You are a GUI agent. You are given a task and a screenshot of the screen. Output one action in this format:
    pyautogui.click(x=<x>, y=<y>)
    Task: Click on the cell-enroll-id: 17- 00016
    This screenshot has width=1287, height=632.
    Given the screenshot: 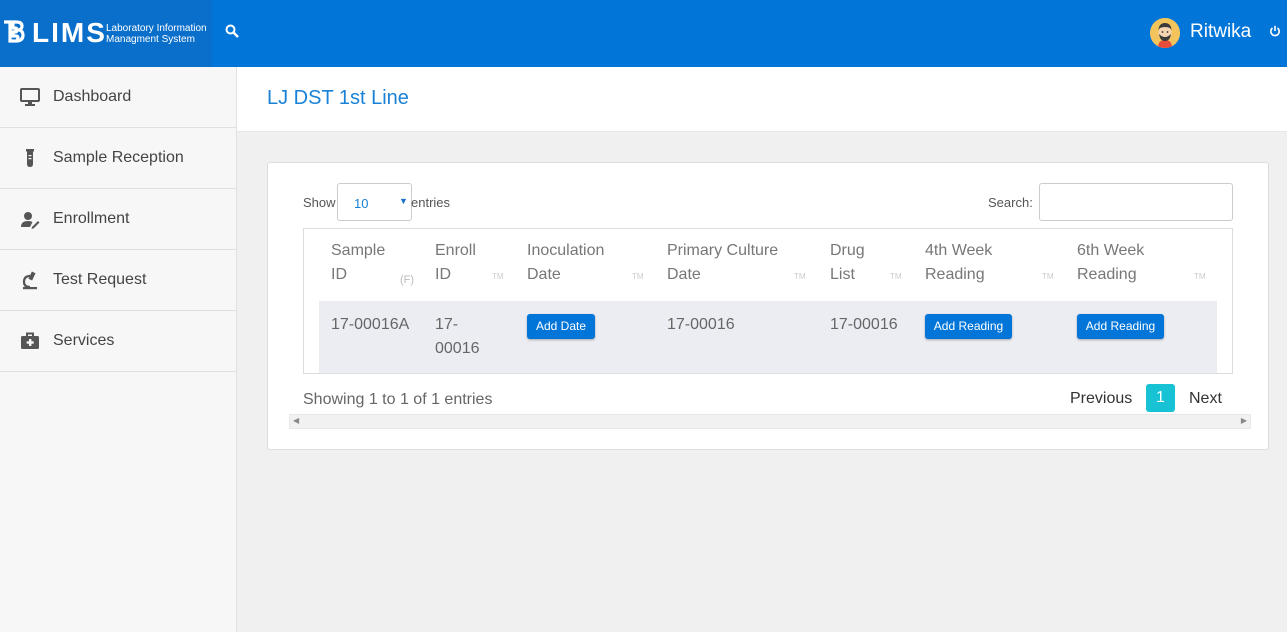 What is the action you would take?
    pyautogui.click(x=457, y=337)
    